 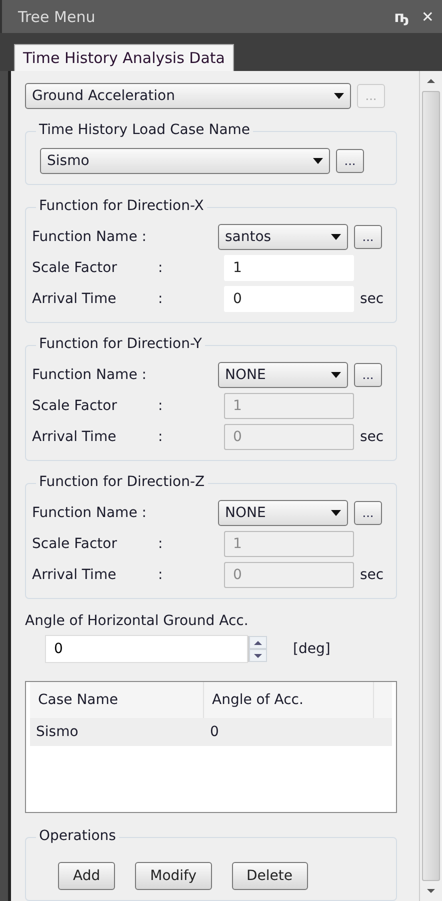 I want to click on action-button: Modify, so click(x=173, y=876).